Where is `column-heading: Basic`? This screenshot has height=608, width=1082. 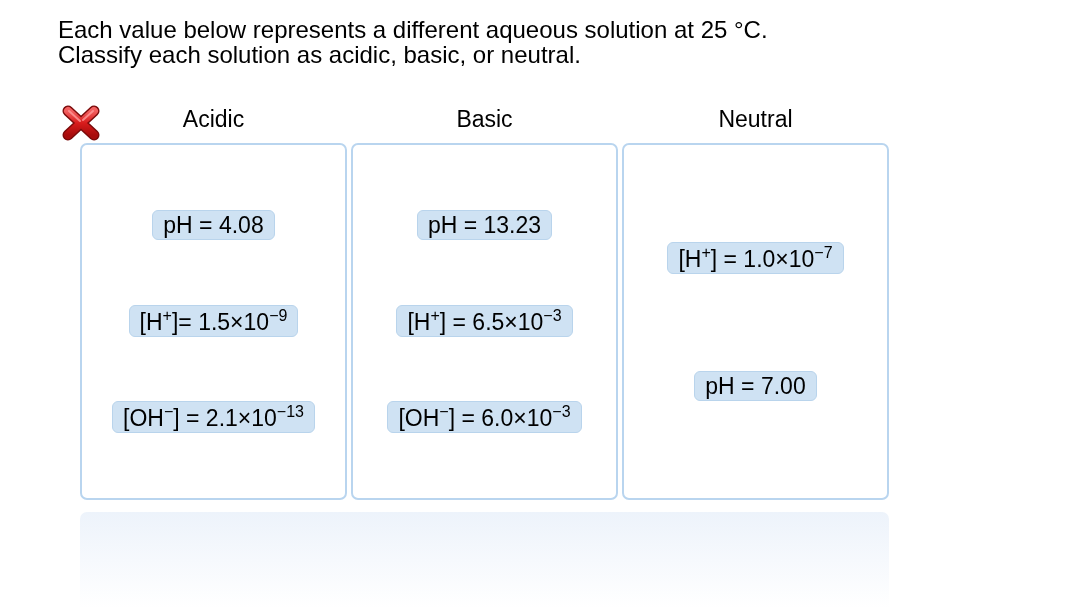 column-heading: Basic is located at coordinates (484, 119).